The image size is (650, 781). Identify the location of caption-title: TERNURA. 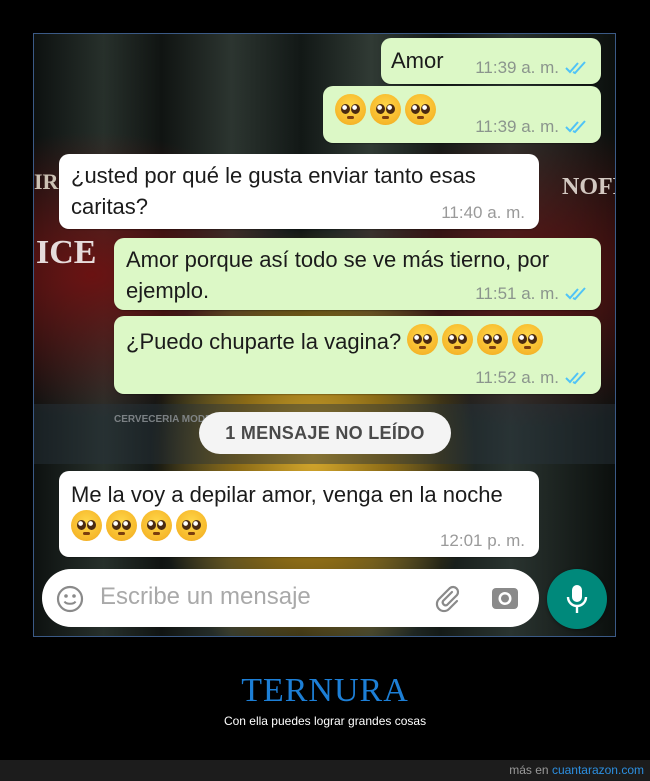
(325, 690).